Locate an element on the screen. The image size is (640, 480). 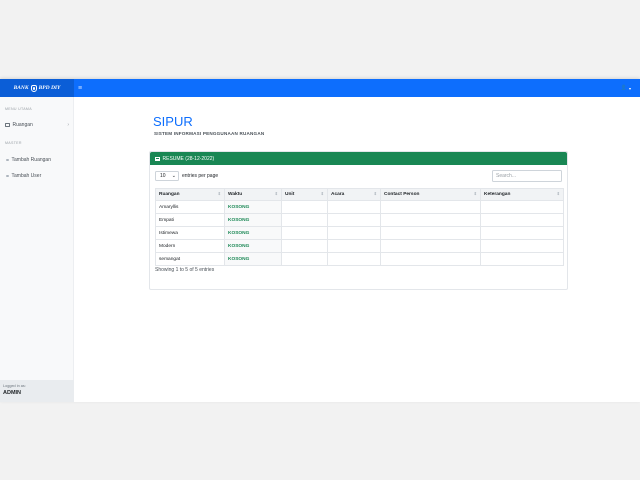
entries-length-control: 10 ⌄ entries per page is located at coordinates (186, 176).